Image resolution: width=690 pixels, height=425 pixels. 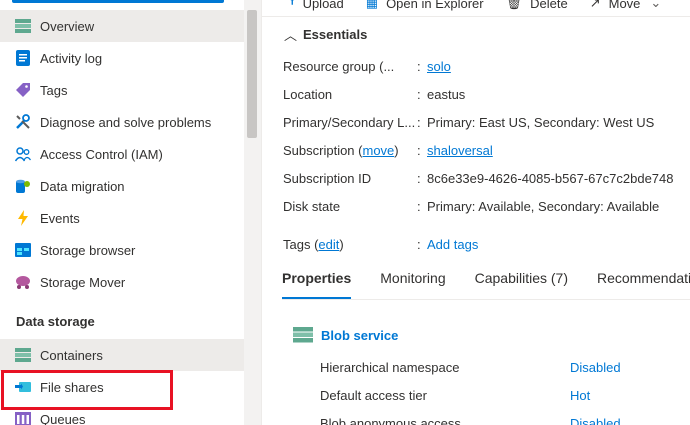 What do you see at coordinates (412, 284) in the screenshot?
I see `tab-monitoring: Monitoring` at bounding box center [412, 284].